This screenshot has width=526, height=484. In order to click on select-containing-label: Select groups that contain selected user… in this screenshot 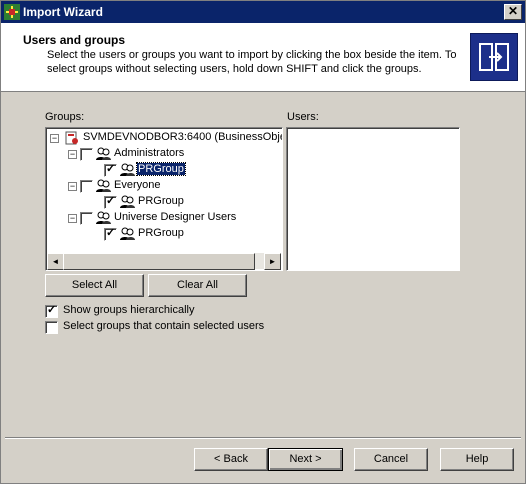, I will do `click(164, 326)`.